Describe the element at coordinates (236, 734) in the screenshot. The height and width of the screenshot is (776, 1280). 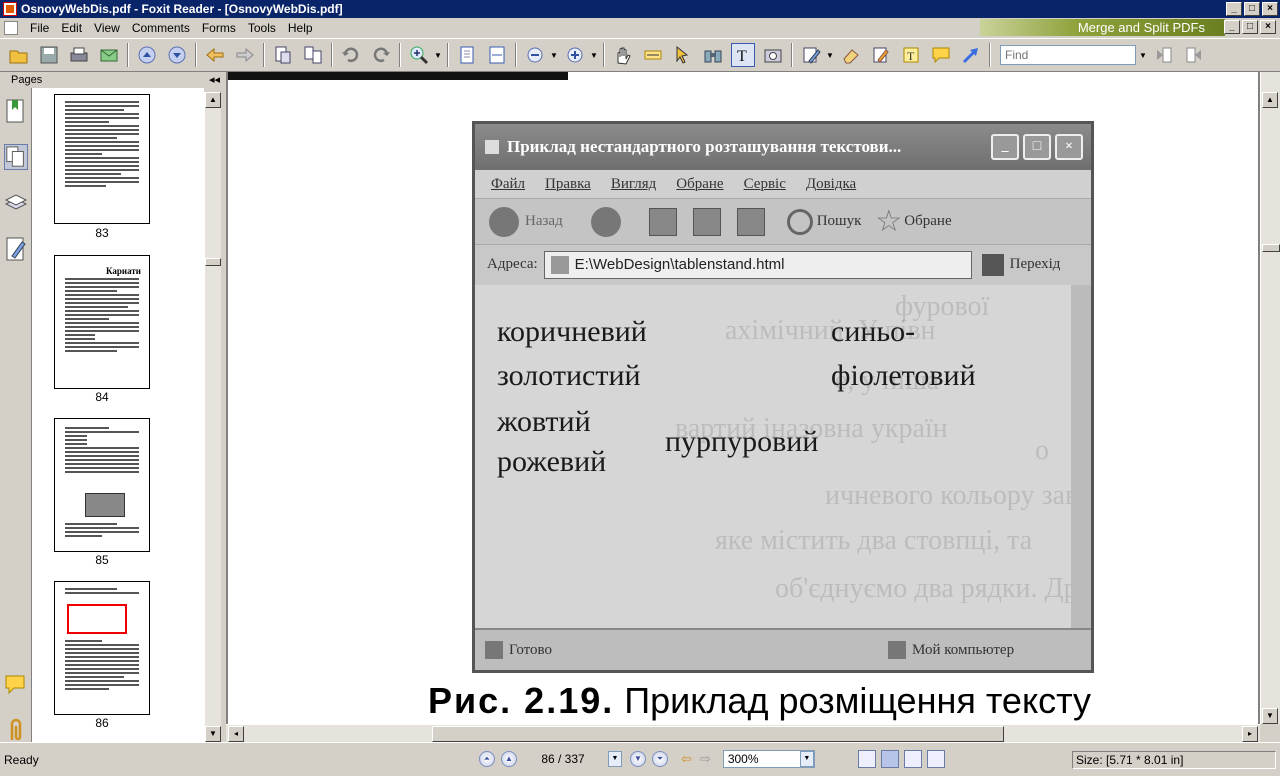
I see `document-scroll-left-button: ◂` at that location.